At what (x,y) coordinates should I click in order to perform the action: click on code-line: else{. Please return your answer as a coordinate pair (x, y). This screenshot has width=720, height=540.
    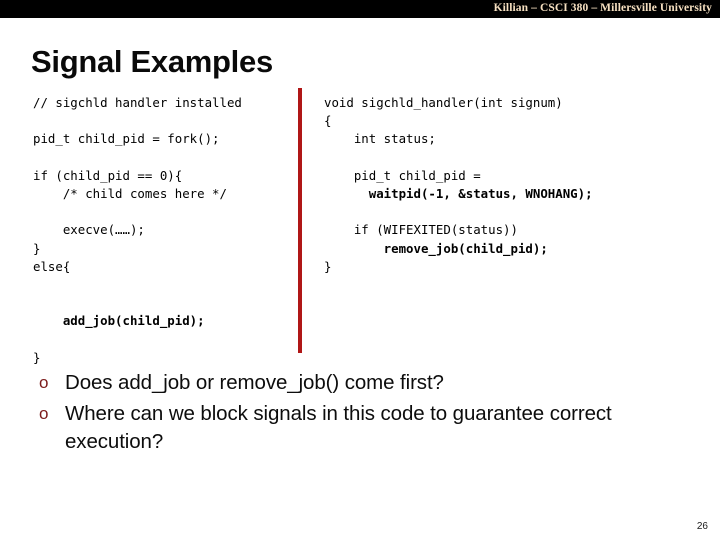
    Looking at the image, I should click on (52, 266).